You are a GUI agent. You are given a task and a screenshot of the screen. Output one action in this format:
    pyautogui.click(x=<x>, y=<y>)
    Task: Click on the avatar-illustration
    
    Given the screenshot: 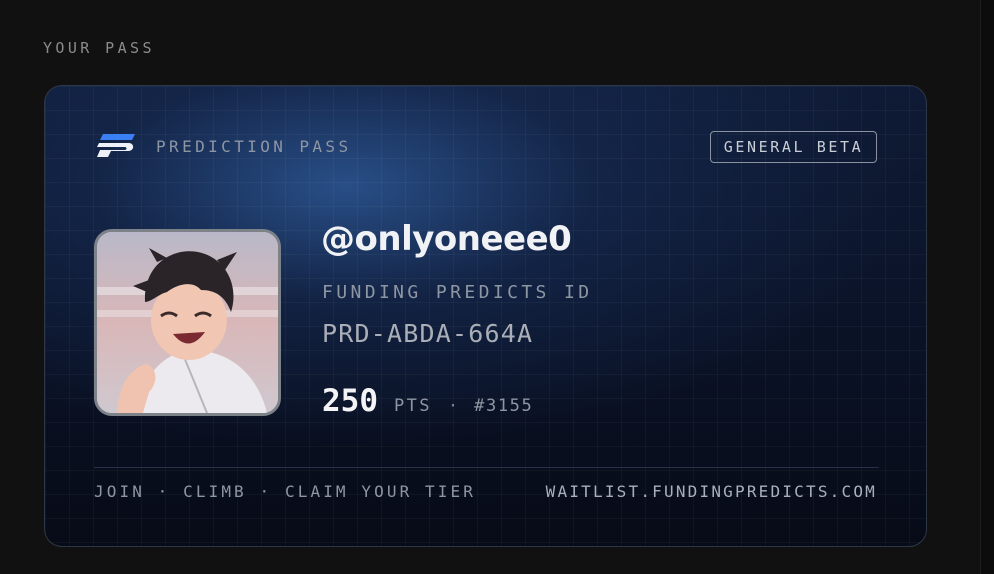 What is the action you would take?
    pyautogui.click(x=187, y=322)
    